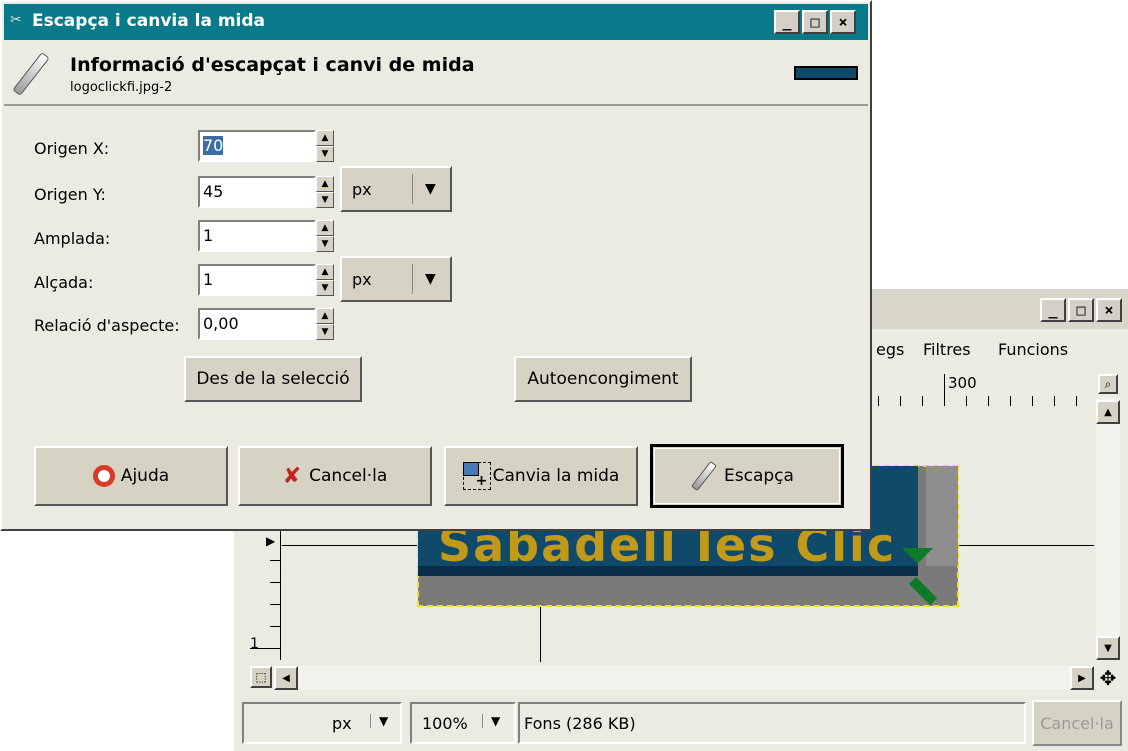 Image resolution: width=1128 pixels, height=751 pixels. I want to click on left-ruler-label: 1, so click(254, 644).